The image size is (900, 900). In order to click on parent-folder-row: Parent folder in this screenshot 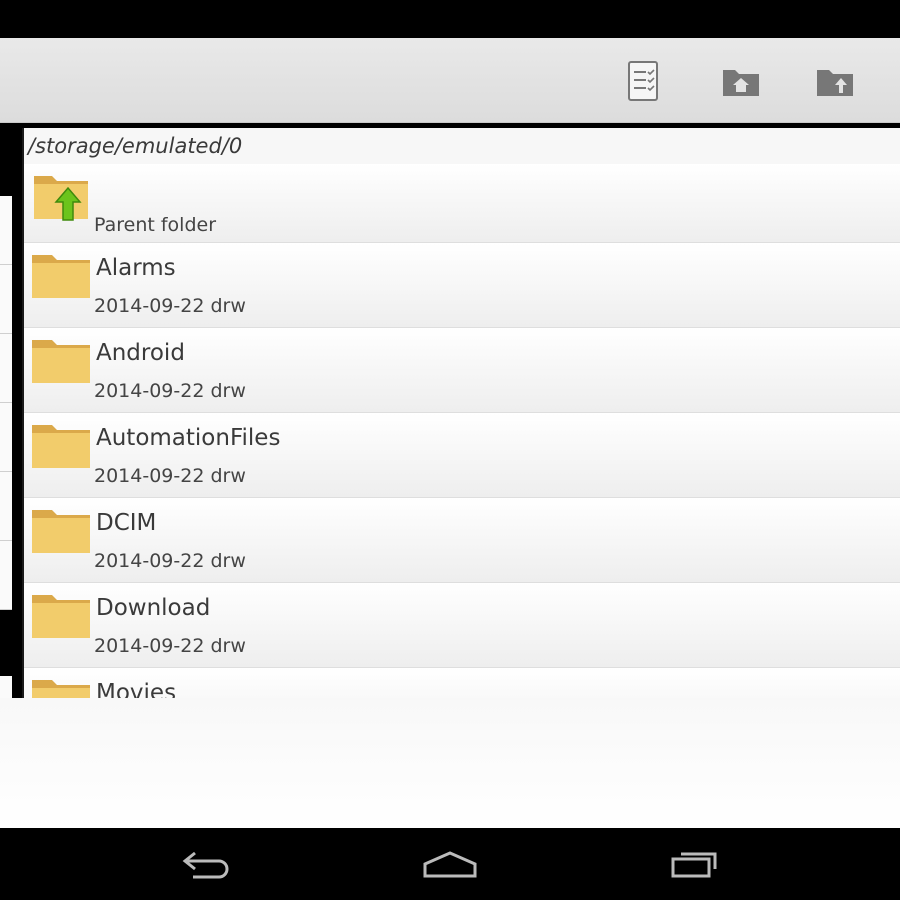, I will do `click(462, 203)`.